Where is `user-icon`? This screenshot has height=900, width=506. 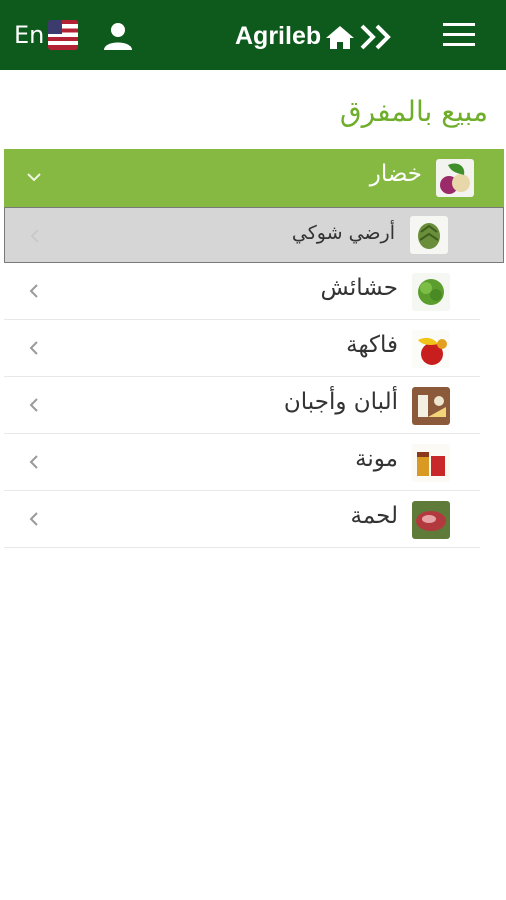
user-icon is located at coordinates (118, 36).